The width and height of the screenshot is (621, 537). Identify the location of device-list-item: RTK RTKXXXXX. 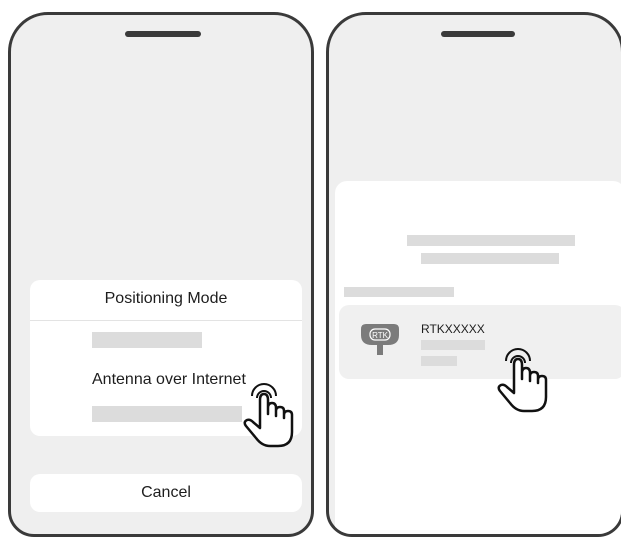
(480, 342).